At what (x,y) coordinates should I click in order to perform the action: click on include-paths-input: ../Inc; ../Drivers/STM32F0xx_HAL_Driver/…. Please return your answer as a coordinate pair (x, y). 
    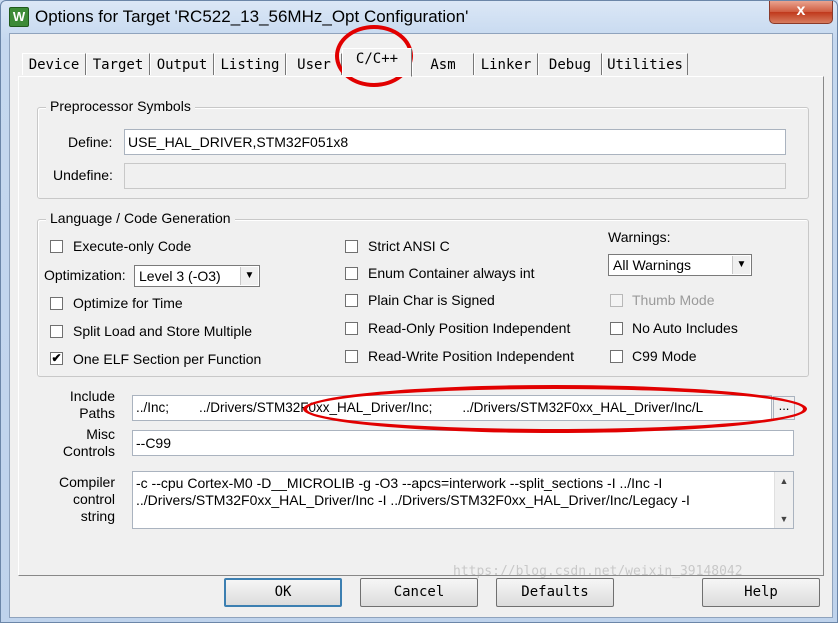
    Looking at the image, I should click on (452, 408).